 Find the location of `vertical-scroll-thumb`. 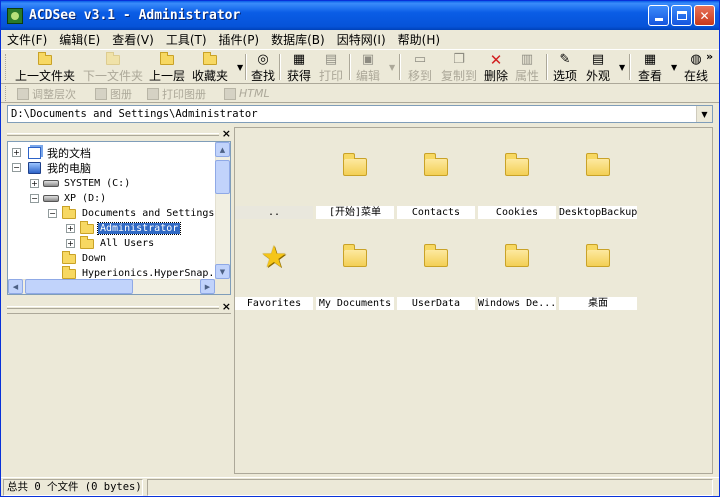

vertical-scroll-thumb is located at coordinates (222, 177).